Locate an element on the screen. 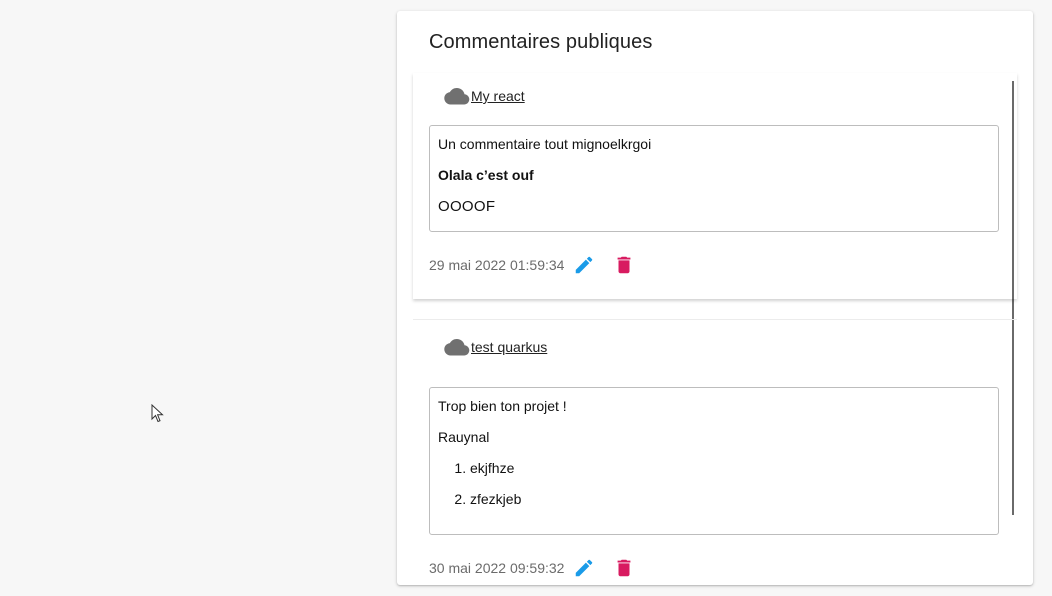 The width and height of the screenshot is (1052, 596). comment-text-line: Un commentaire tout mignoelkrgoi is located at coordinates (545, 144).